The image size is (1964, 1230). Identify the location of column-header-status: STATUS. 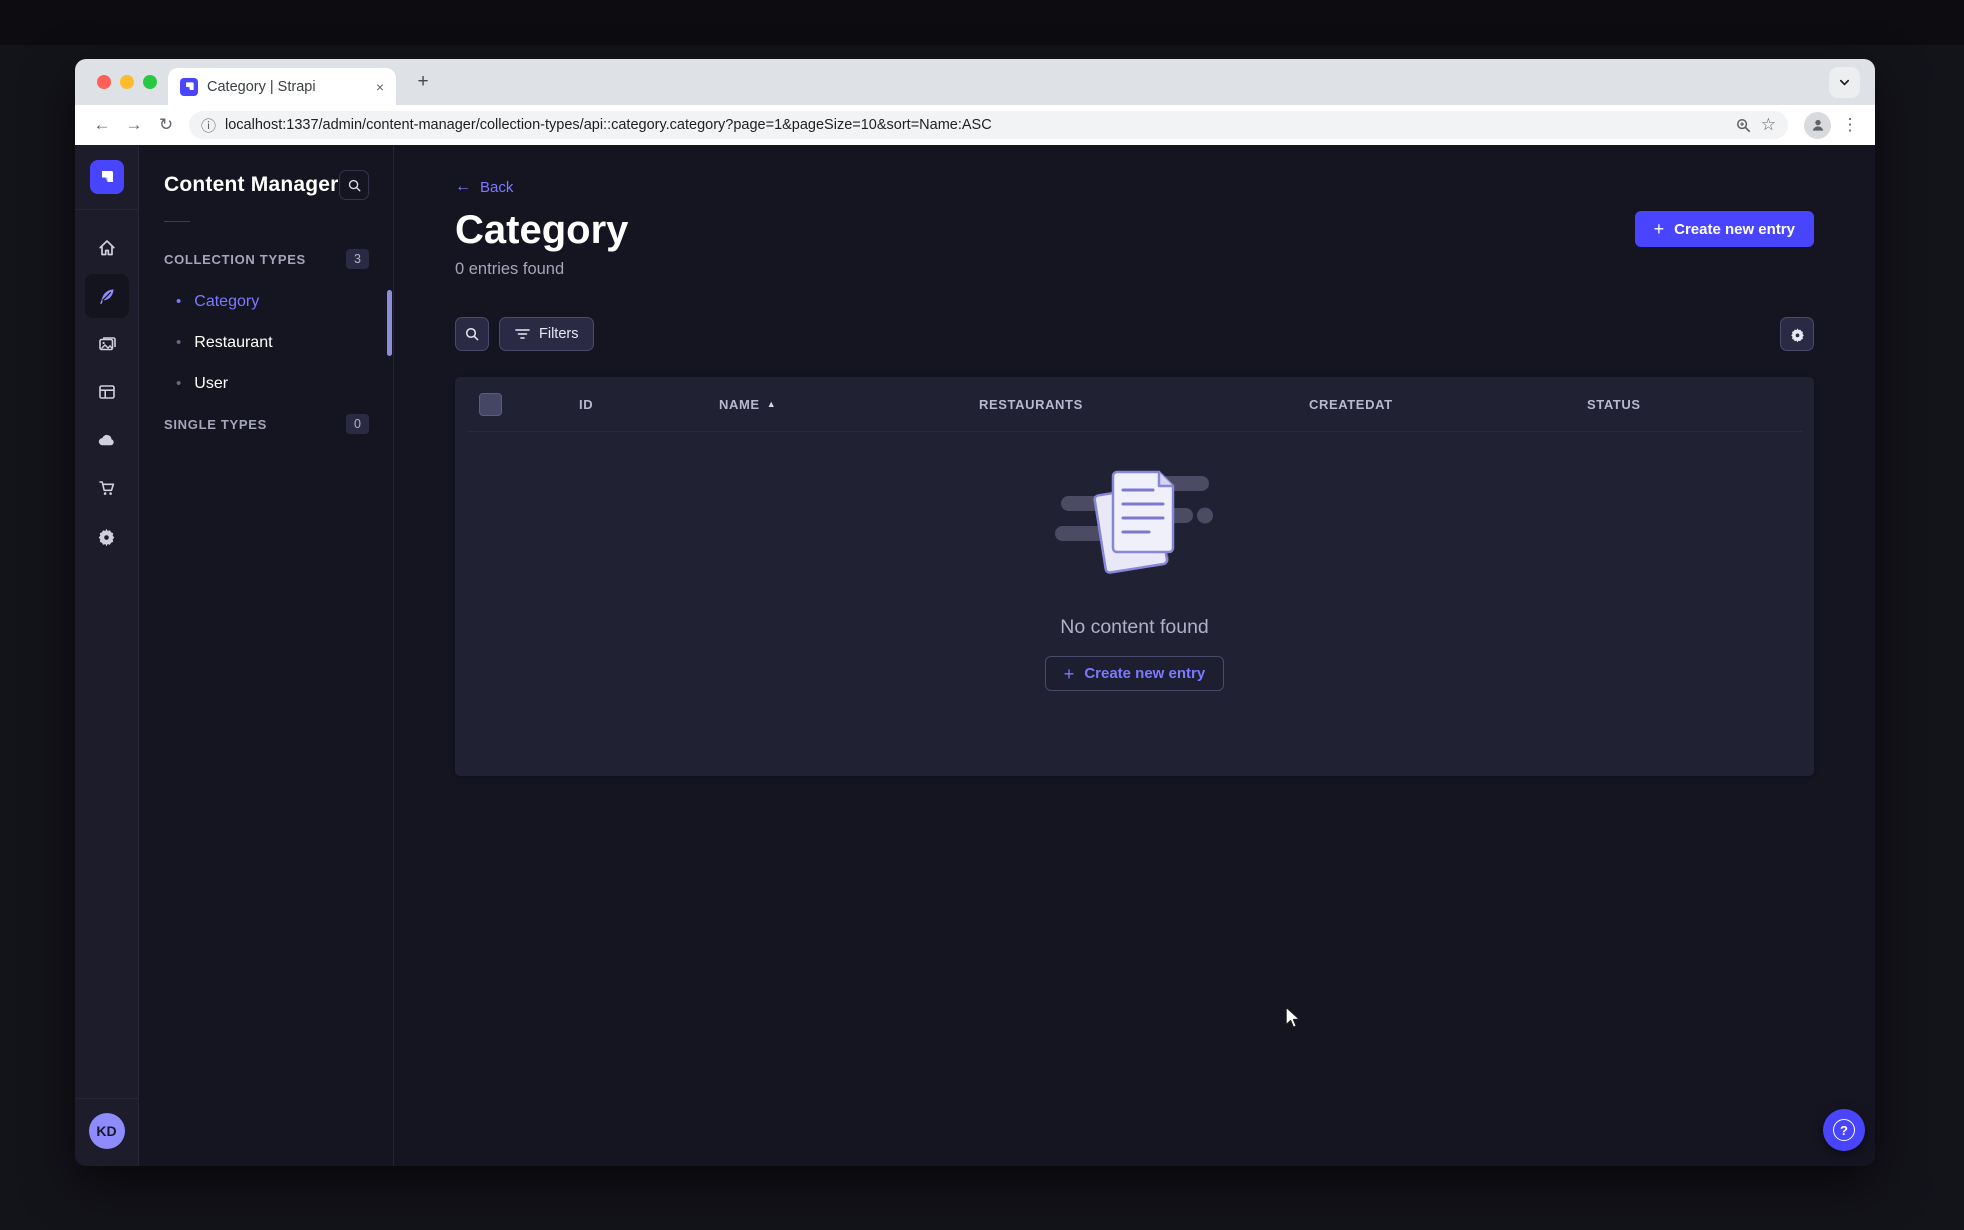
(1688, 404).